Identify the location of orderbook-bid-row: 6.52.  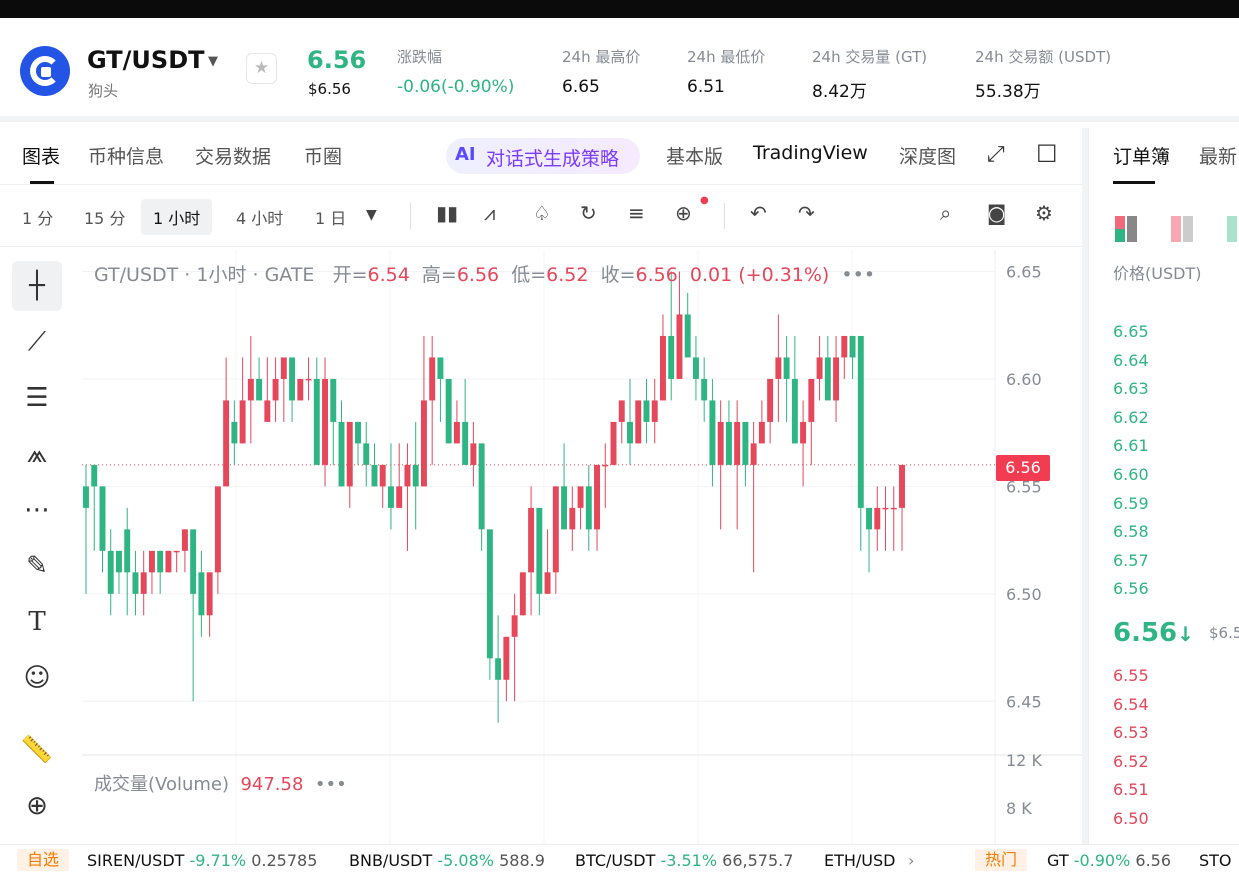
(1131, 761).